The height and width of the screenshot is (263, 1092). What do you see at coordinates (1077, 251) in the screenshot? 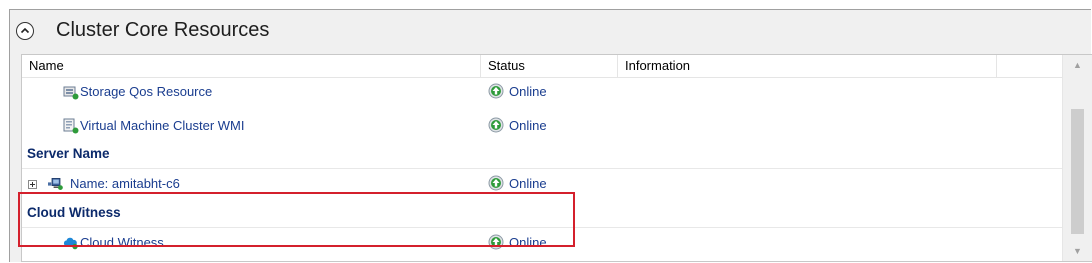
I see `scroll-down-icon: ▼` at bounding box center [1077, 251].